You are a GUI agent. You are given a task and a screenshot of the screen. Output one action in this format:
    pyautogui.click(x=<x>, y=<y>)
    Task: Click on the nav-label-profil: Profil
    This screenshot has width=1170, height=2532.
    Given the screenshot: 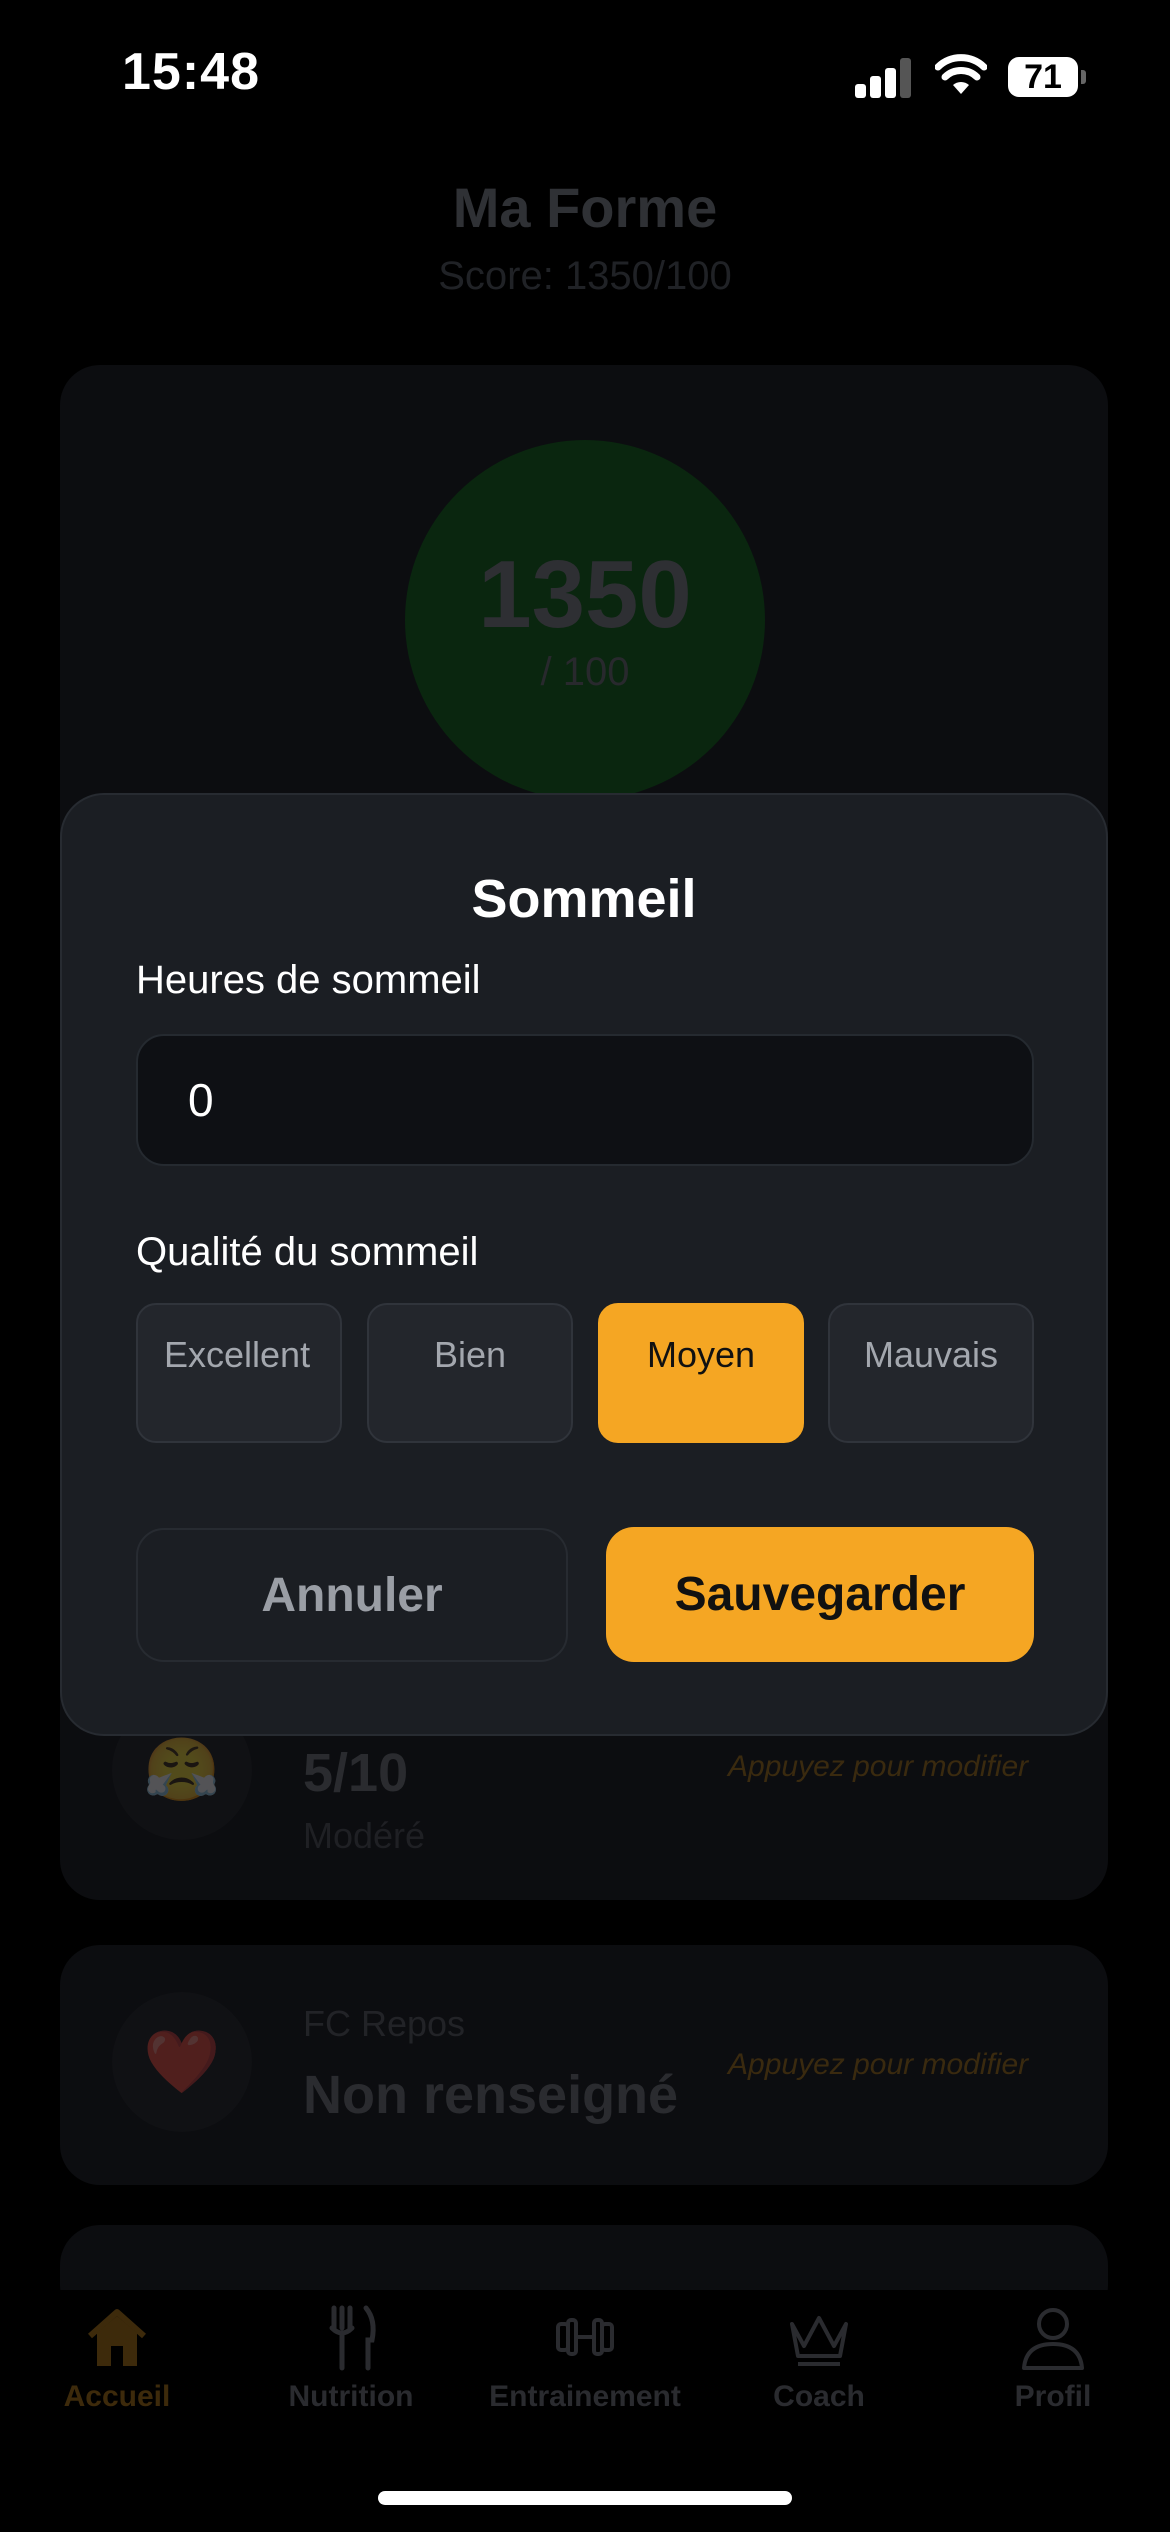 What is the action you would take?
    pyautogui.click(x=1053, y=2396)
    